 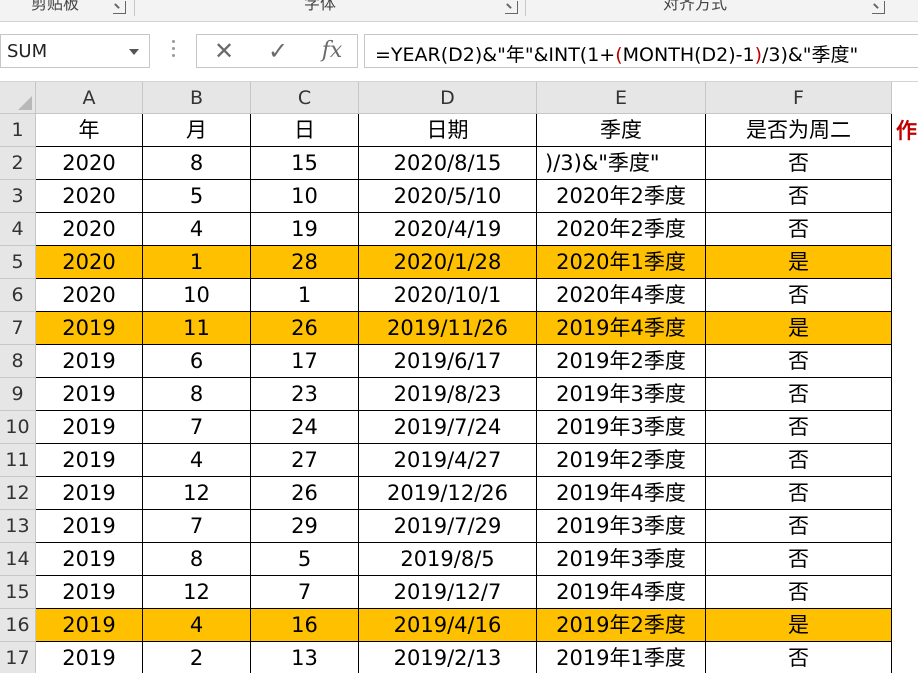 I want to click on alignment-launcher-icon, so click(x=878, y=7).